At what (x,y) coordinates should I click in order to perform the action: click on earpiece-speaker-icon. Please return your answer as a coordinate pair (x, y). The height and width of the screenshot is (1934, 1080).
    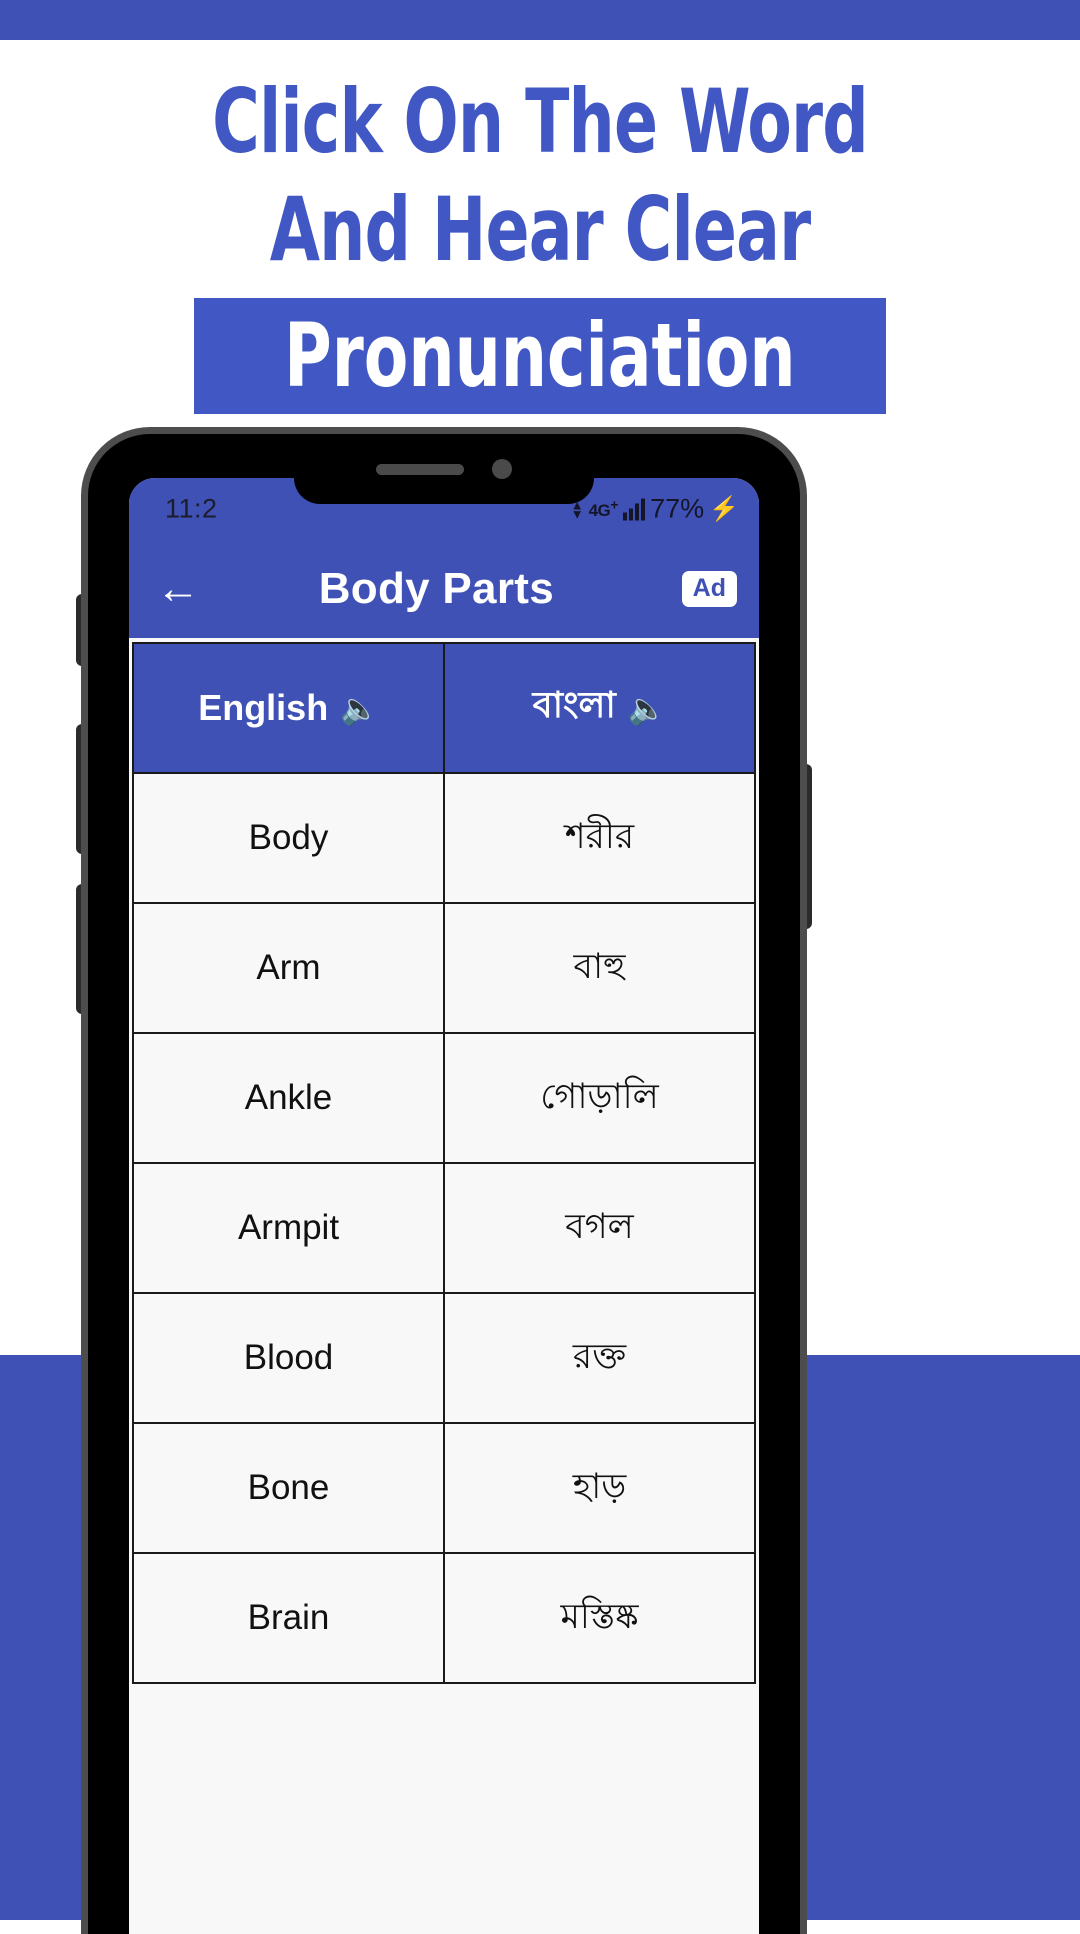
    Looking at the image, I should click on (420, 469).